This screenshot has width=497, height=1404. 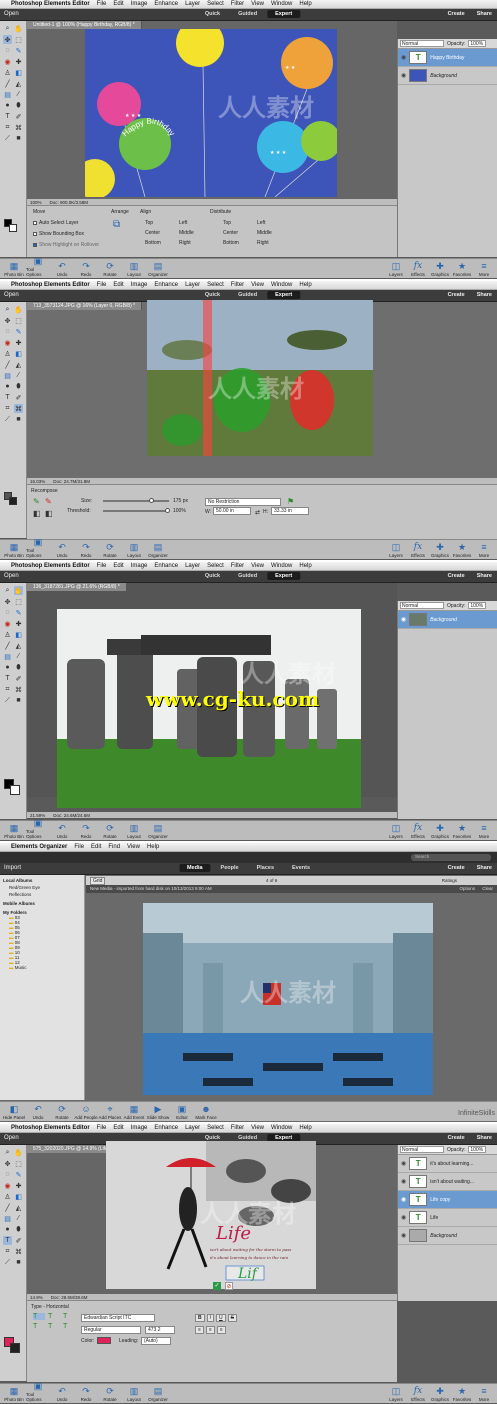 I want to click on straighten-icon: ⟋, so click(x=7, y=1262).